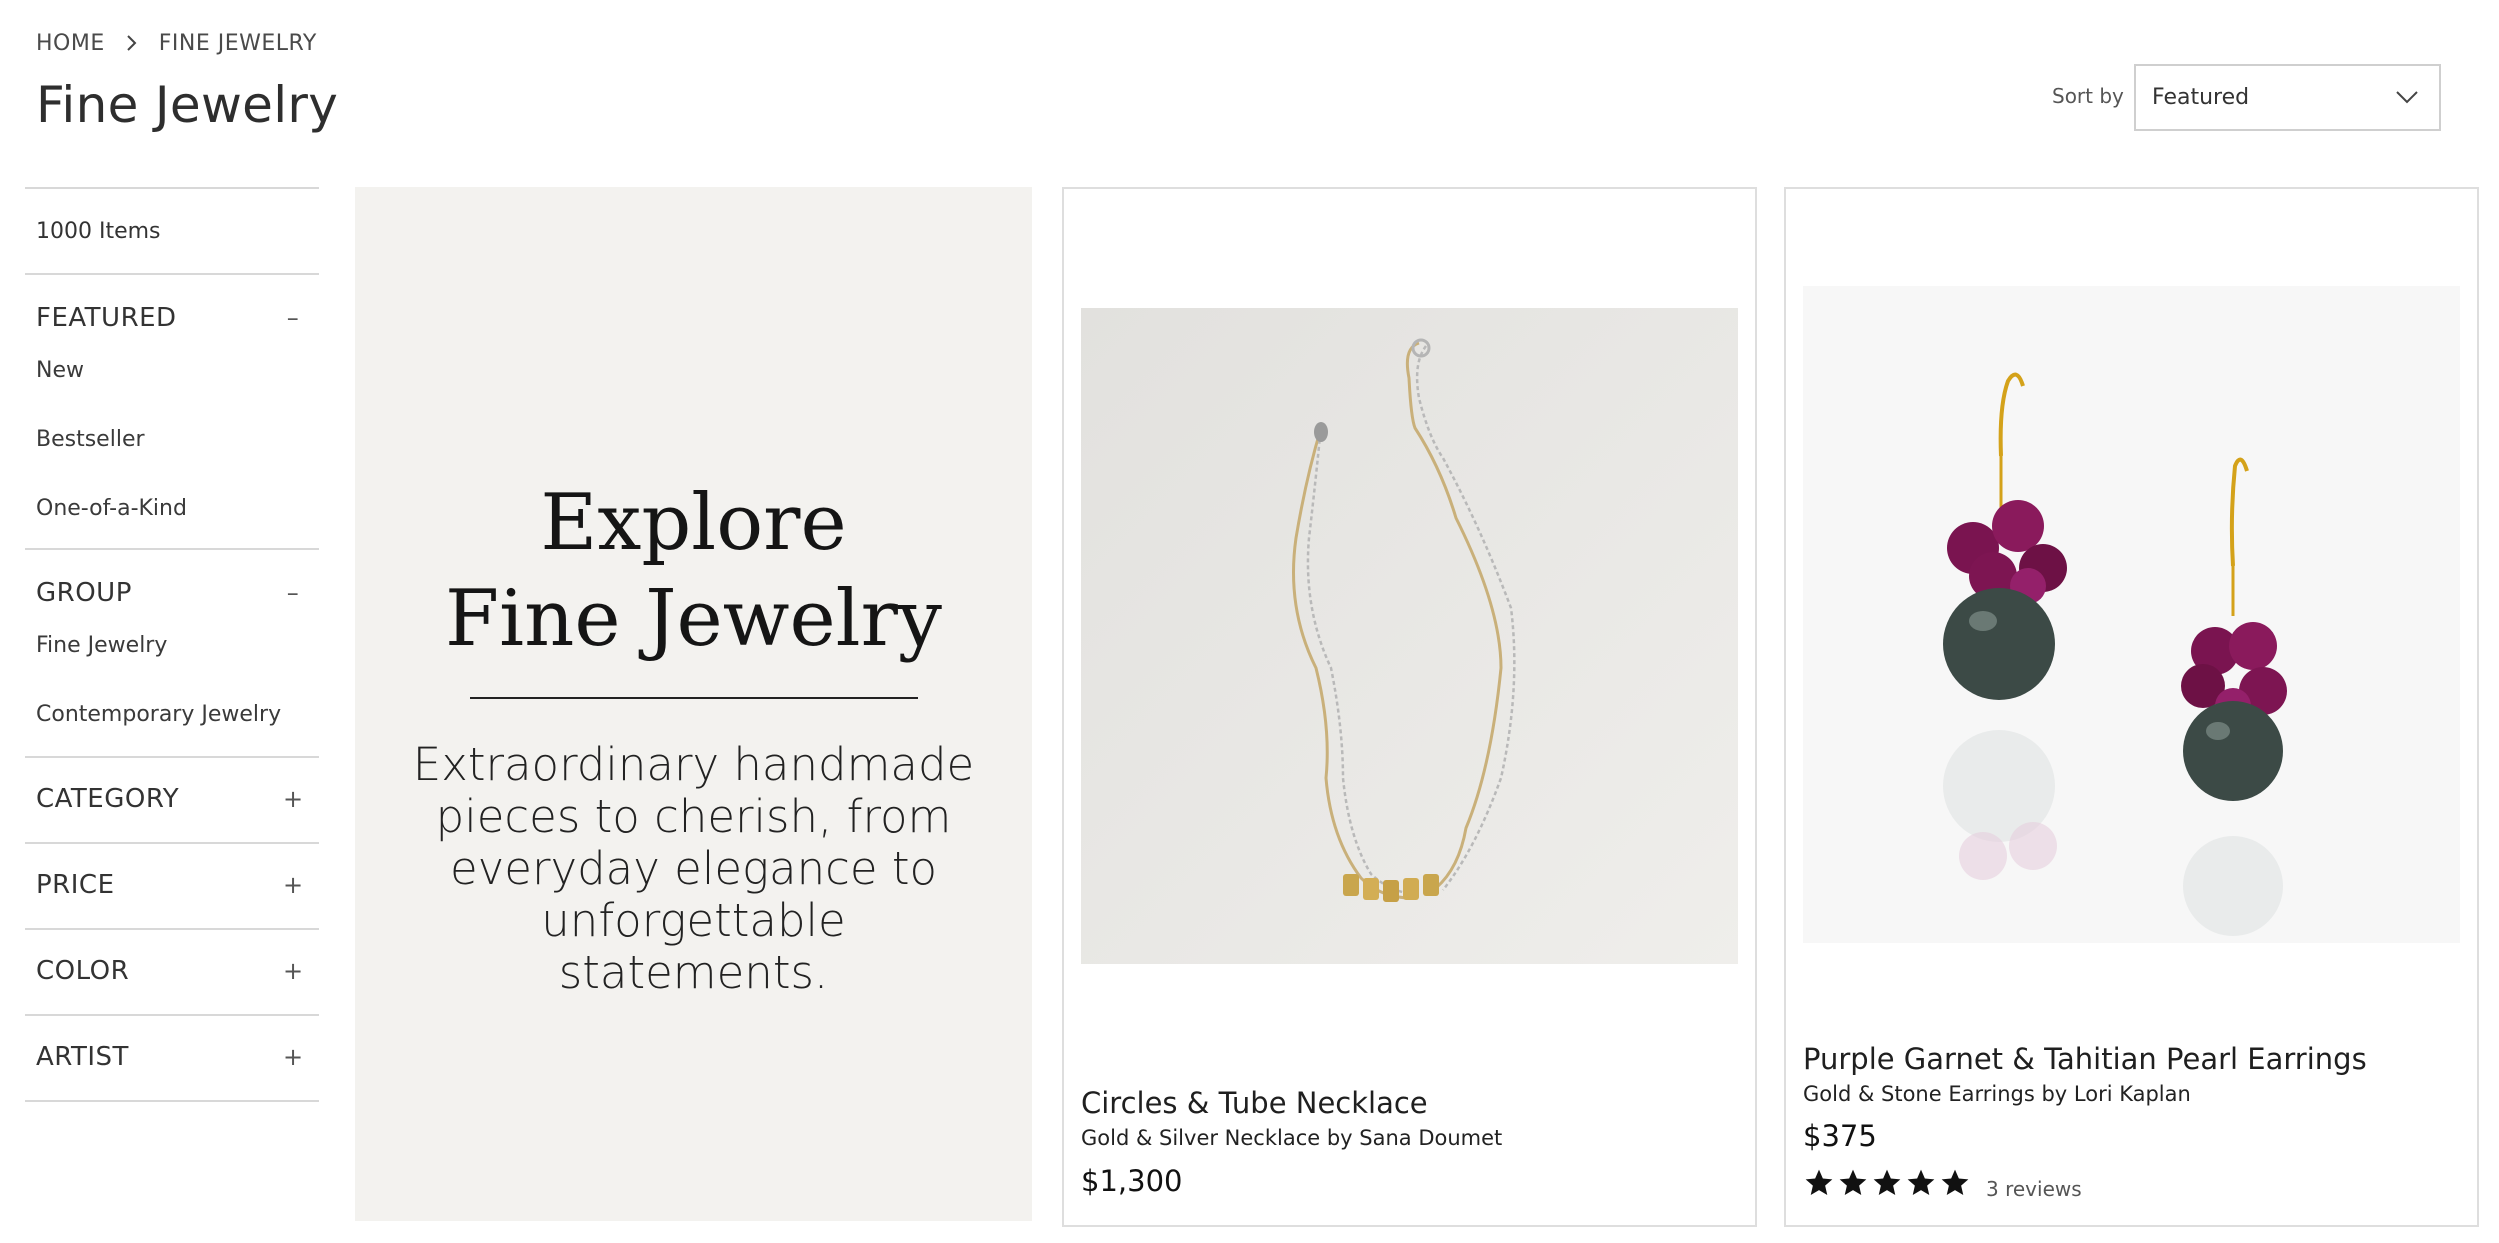 This screenshot has height=1243, width=2499. I want to click on necklace-illustration, so click(1409, 636).